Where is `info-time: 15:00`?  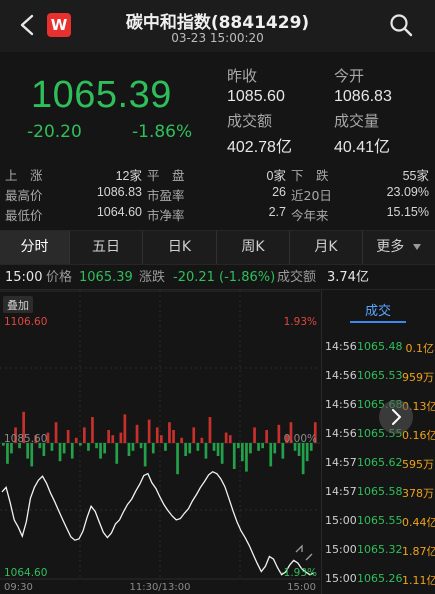
info-time: 15:00 is located at coordinates (24, 277).